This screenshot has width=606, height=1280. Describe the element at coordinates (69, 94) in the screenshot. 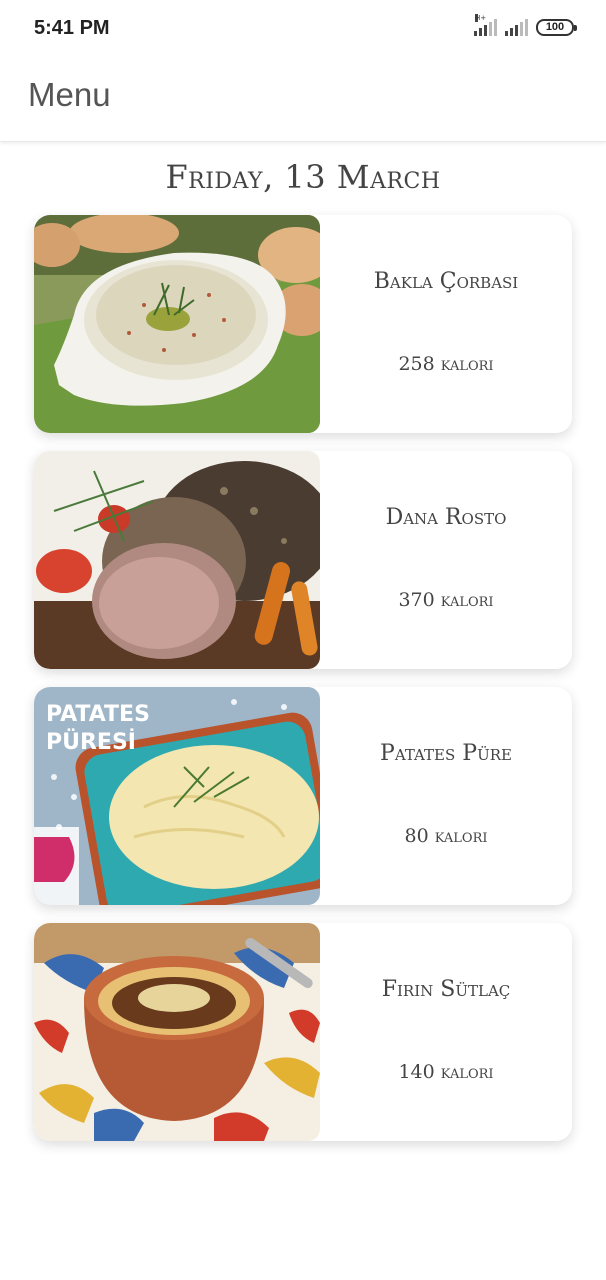

I see `page-title: Menu` at that location.